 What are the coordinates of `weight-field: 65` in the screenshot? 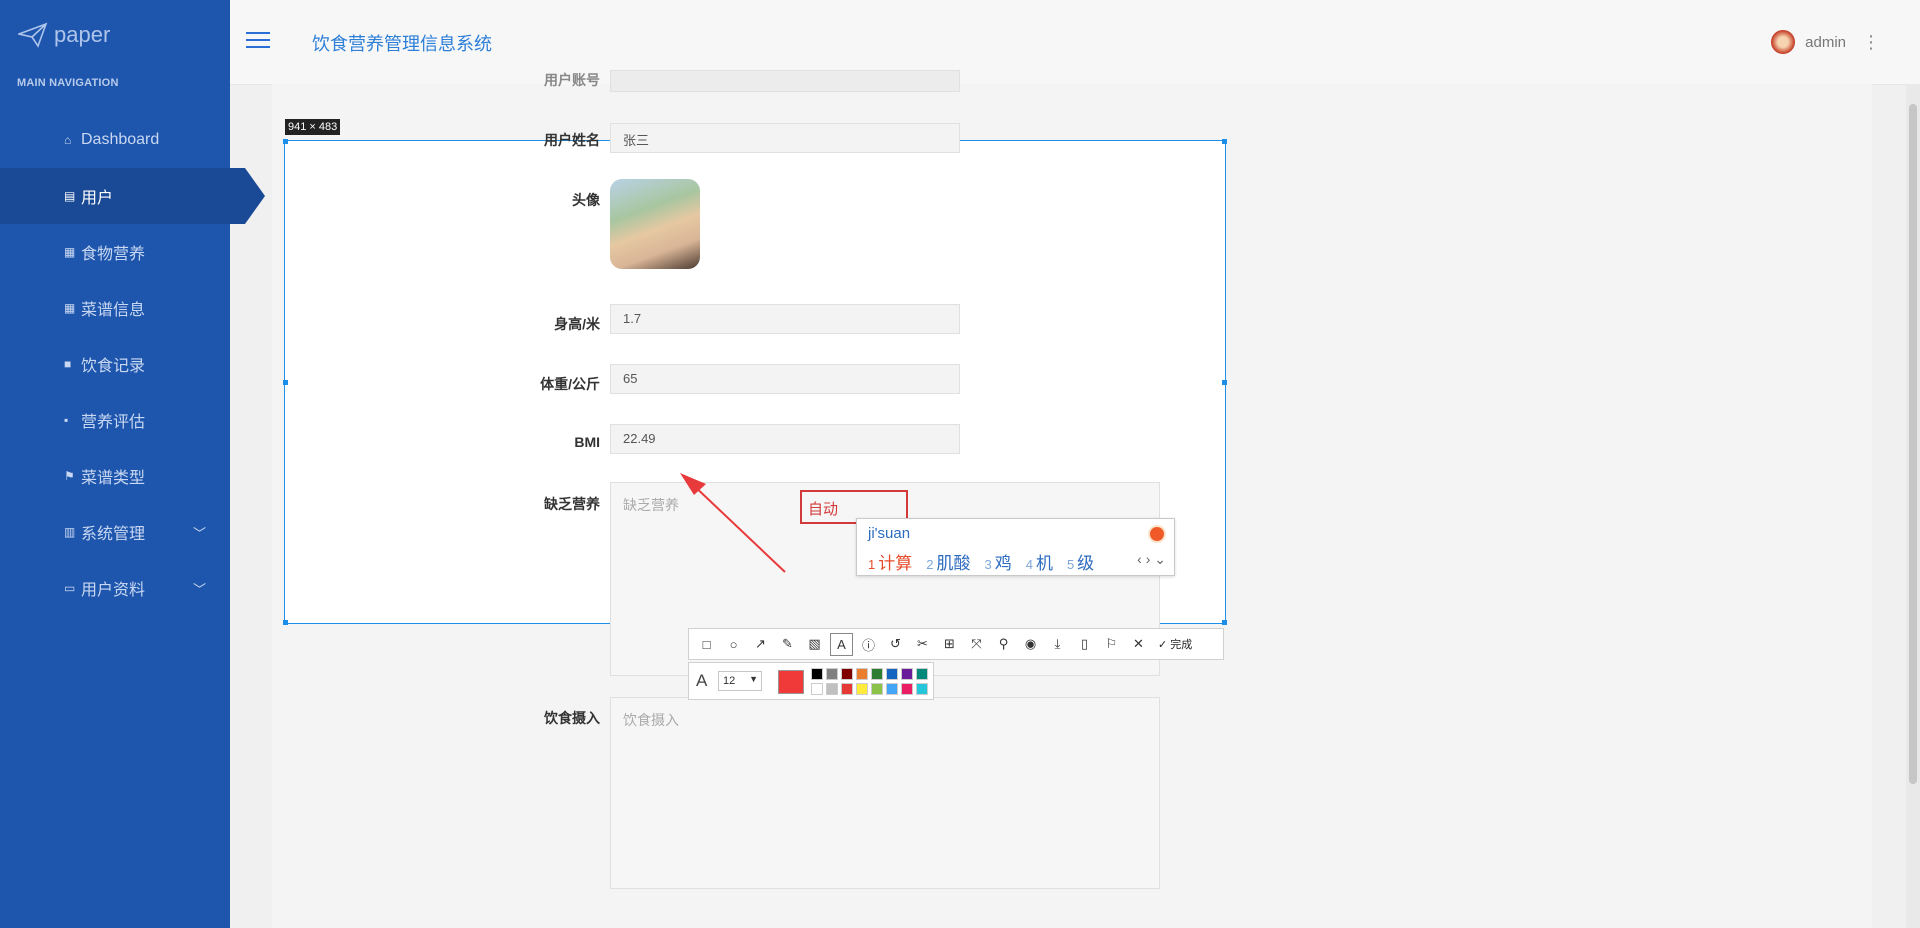 It's located at (785, 379).